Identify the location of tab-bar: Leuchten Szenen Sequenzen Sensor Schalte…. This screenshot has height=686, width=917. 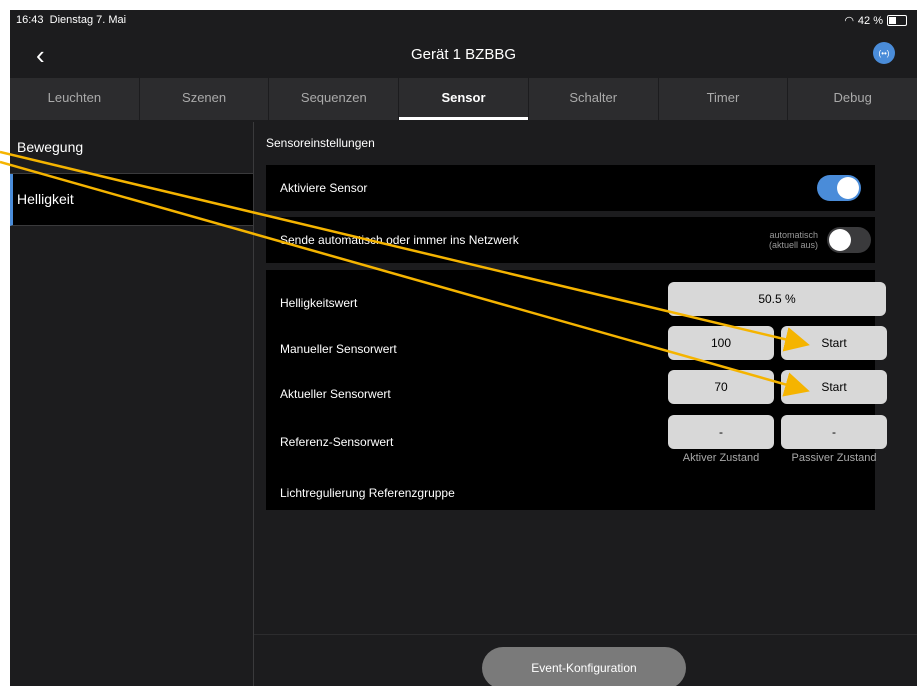
(463, 99).